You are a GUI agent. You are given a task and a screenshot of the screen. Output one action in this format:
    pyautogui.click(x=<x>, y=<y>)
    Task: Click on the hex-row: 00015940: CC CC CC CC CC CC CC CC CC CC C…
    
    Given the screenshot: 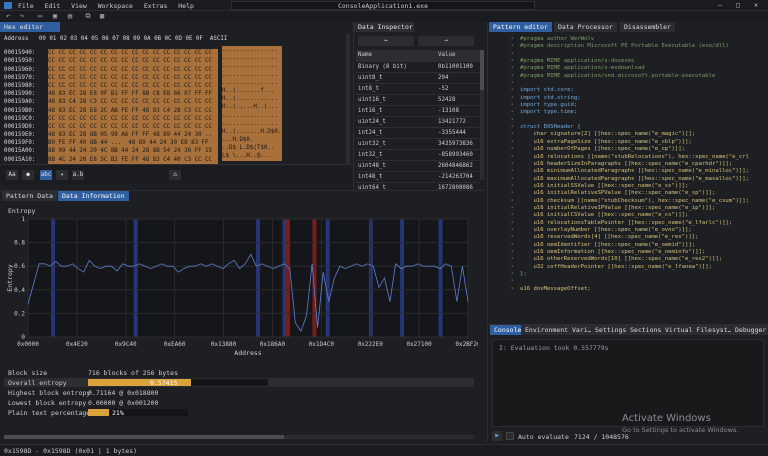 What is the action you would take?
    pyautogui.click(x=177, y=52)
    